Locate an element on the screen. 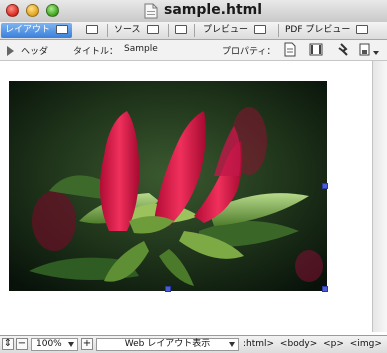 The width and height of the screenshot is (387, 353). layout-icon is located at coordinates (62, 29).